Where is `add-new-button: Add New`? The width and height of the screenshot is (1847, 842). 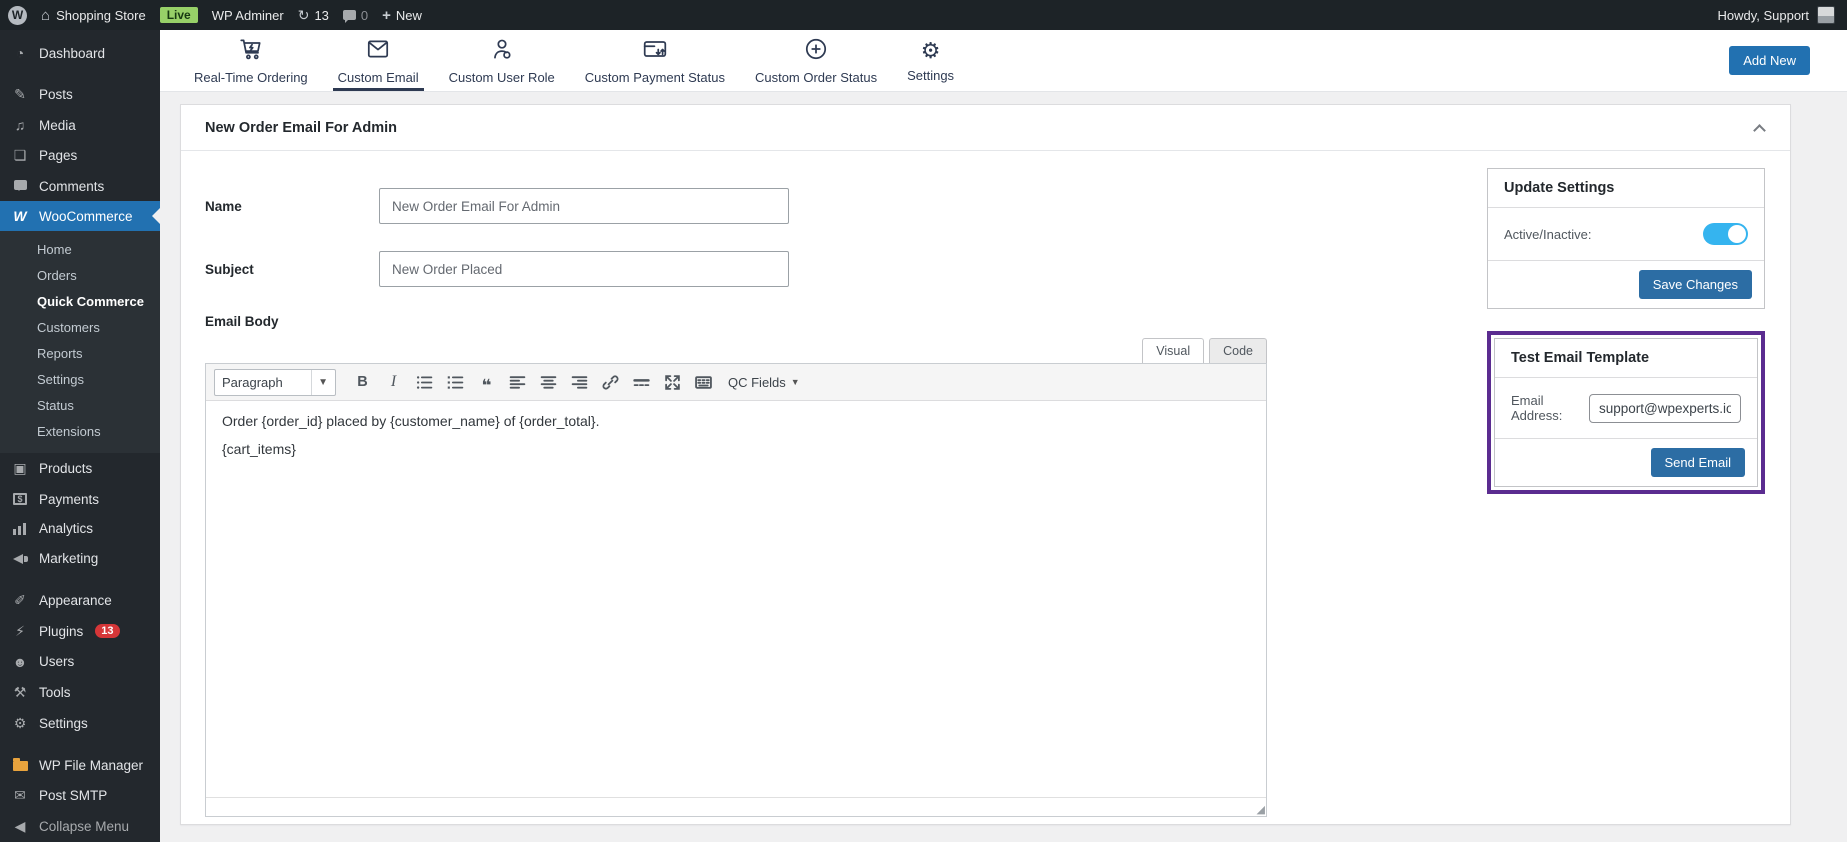 add-new-button: Add New is located at coordinates (1769, 60).